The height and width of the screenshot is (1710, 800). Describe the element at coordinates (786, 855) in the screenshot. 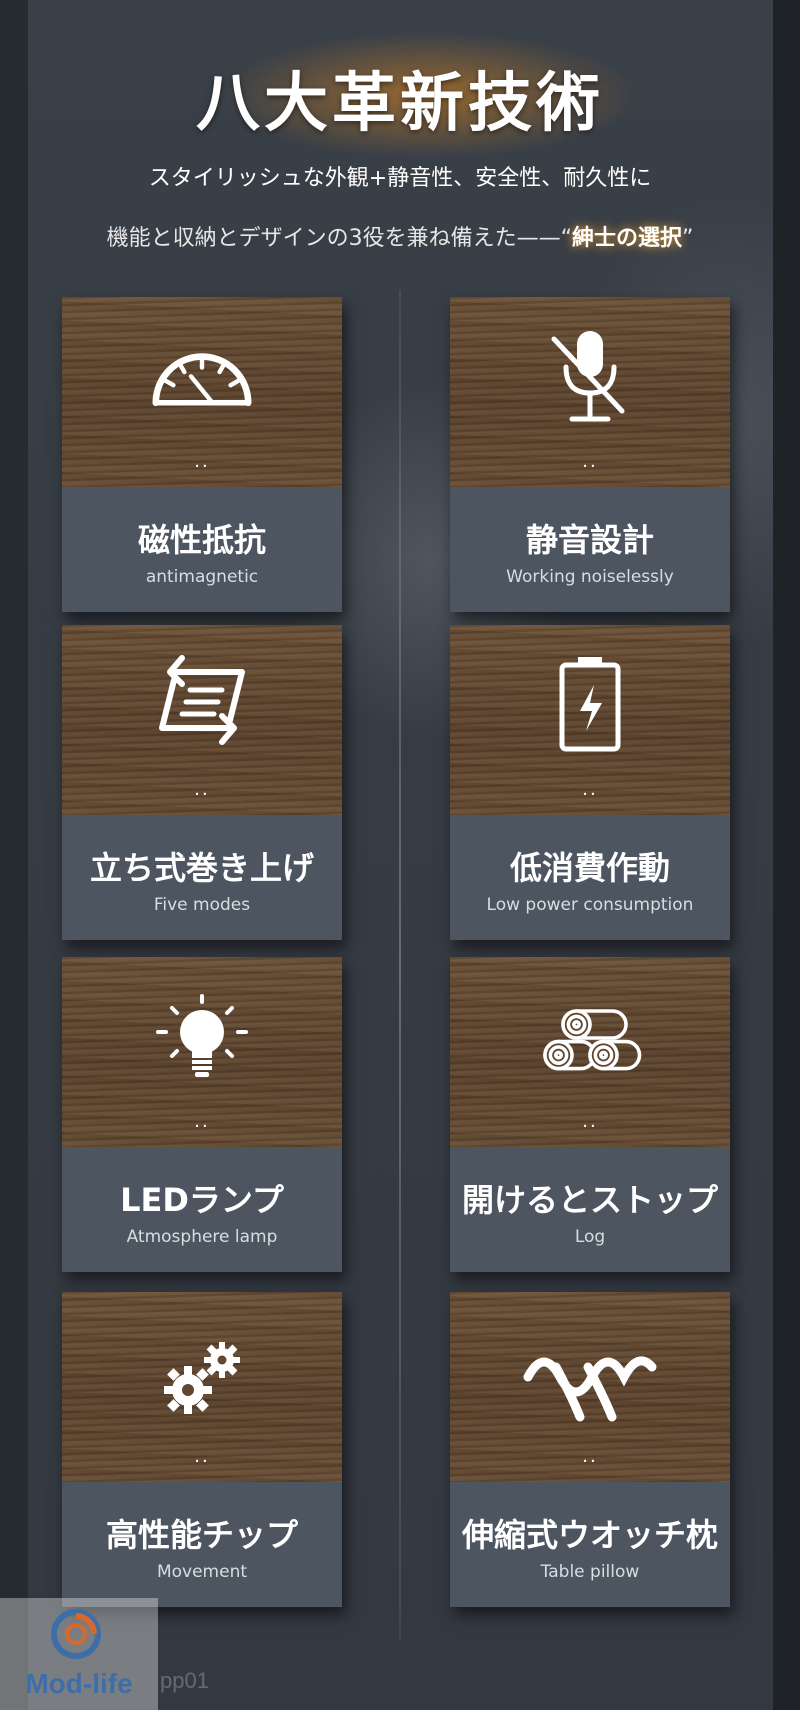

I see `right-edge` at that location.